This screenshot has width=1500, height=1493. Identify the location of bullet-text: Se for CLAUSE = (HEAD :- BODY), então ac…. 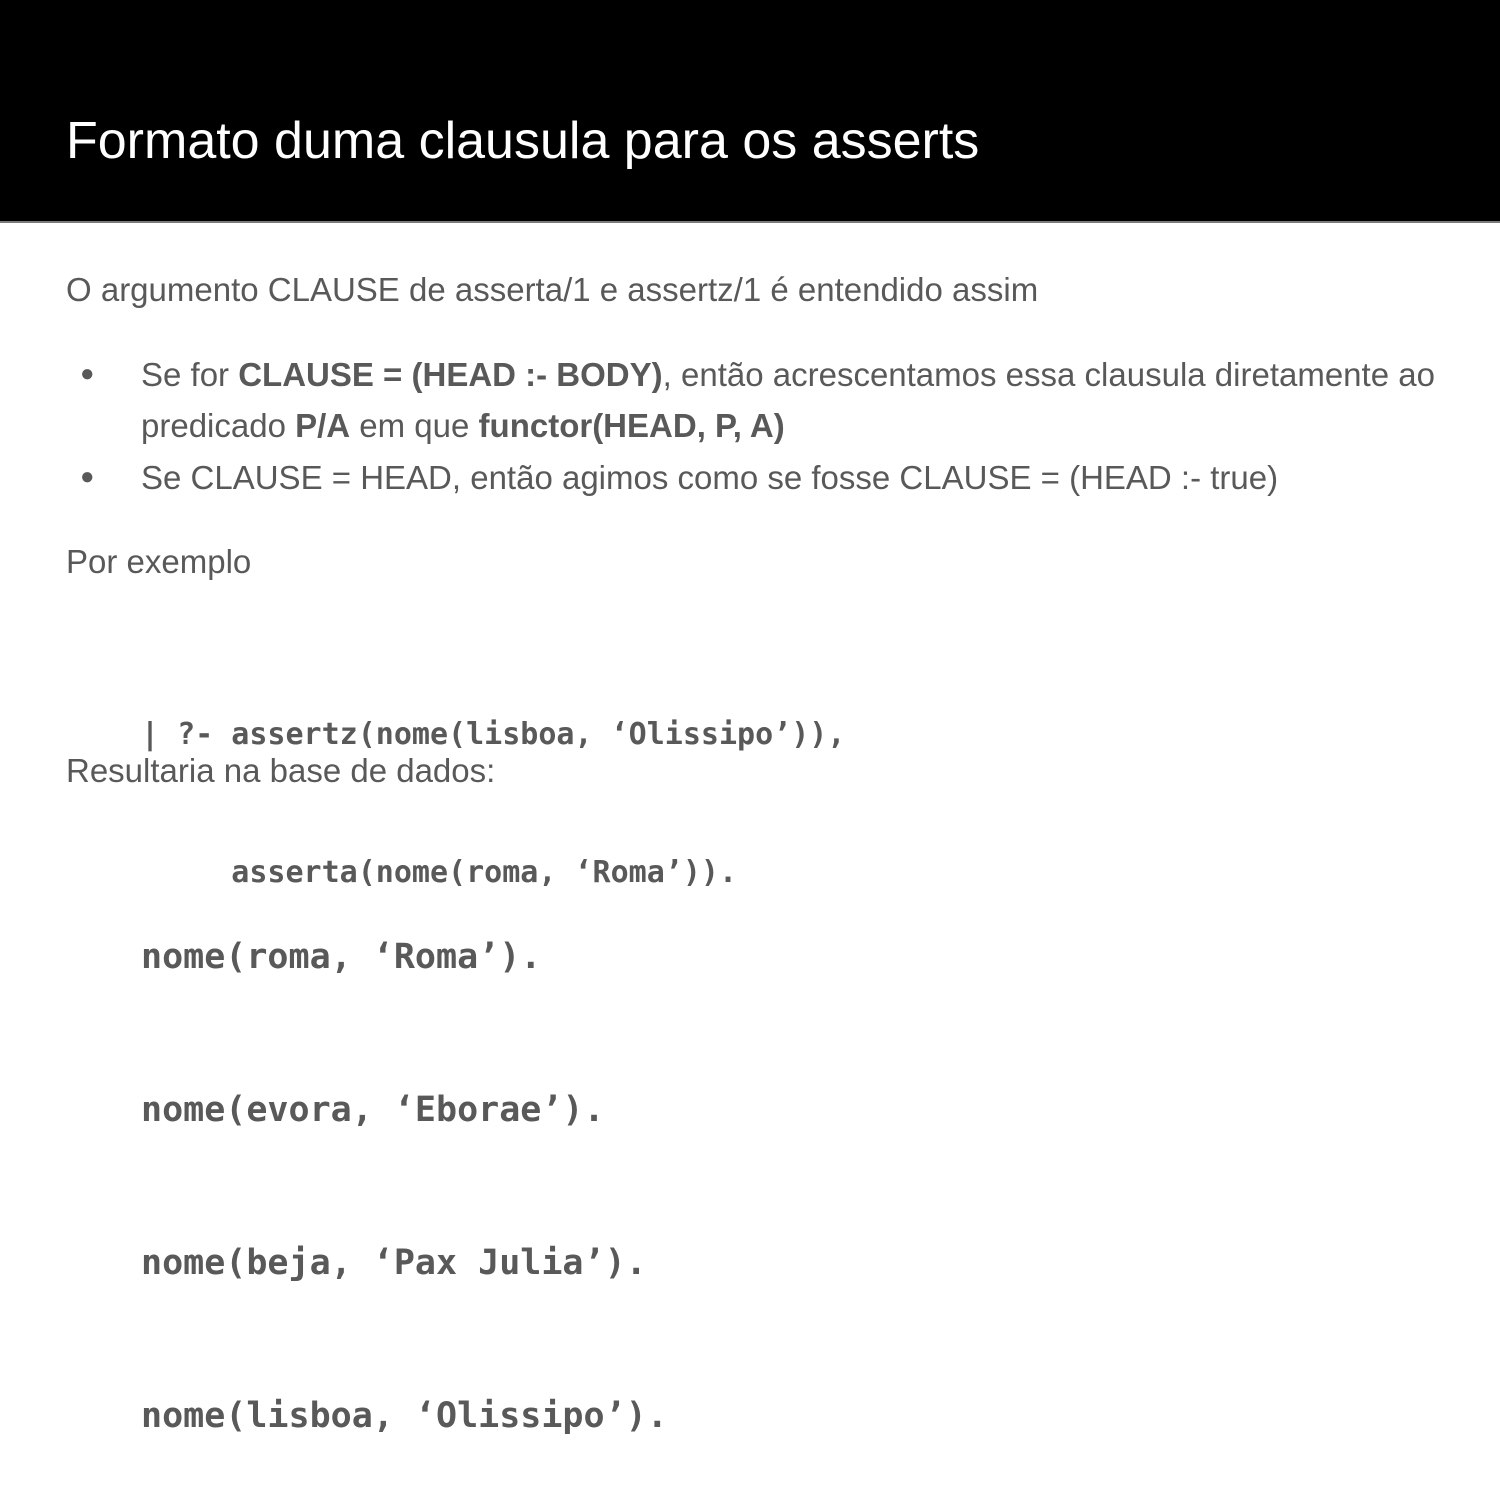
(801, 400).